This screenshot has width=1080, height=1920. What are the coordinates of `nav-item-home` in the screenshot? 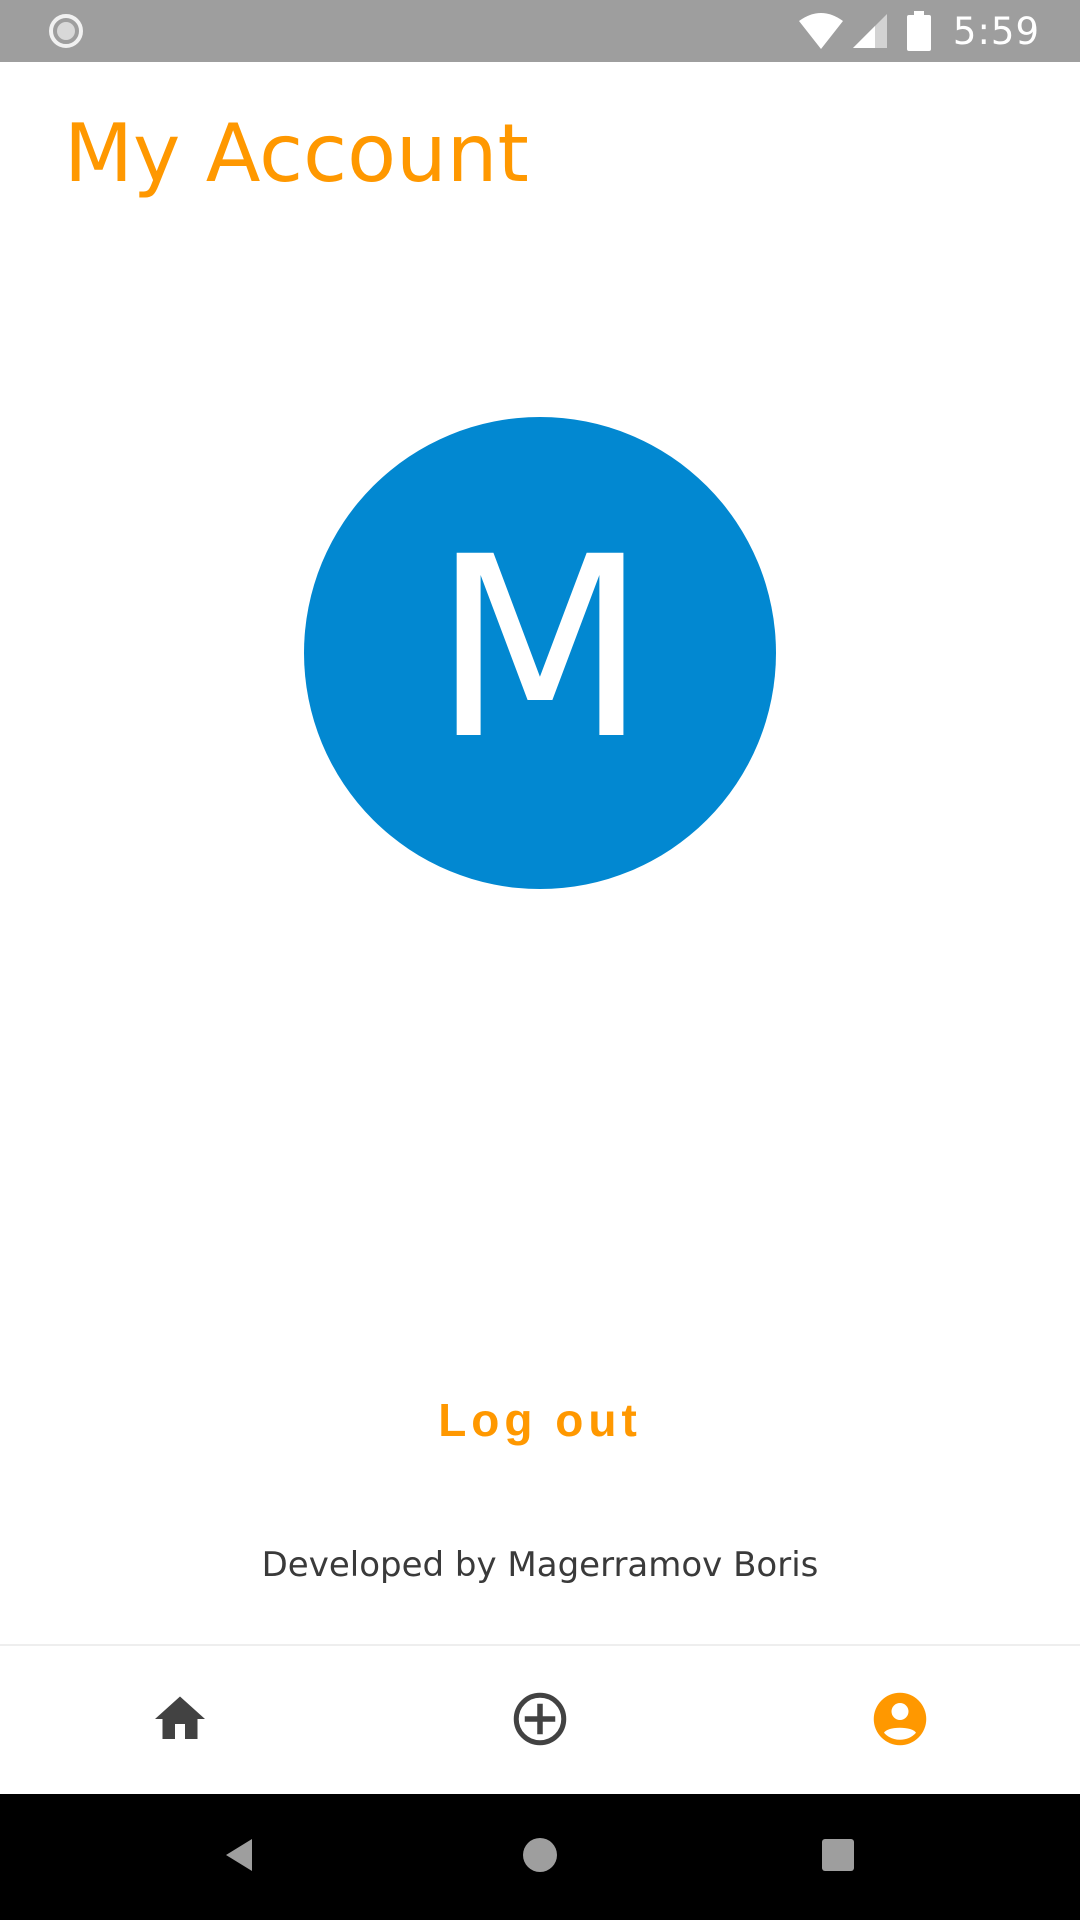 It's located at (180, 1721).